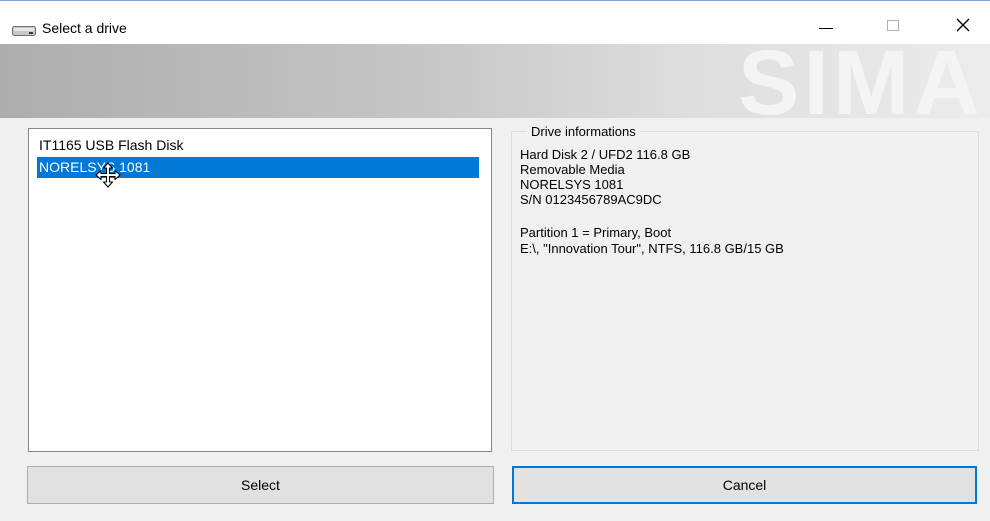 The image size is (990, 521). I want to click on drive-info-line: Removable Media, so click(572, 169).